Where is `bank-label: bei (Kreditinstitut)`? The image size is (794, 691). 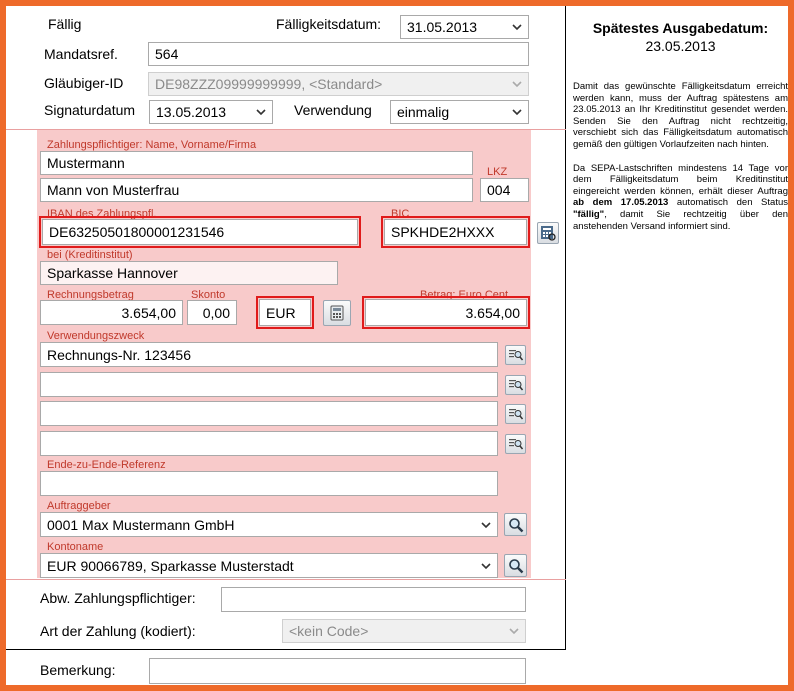
bank-label: bei (Kreditinstitut) is located at coordinates (90, 255).